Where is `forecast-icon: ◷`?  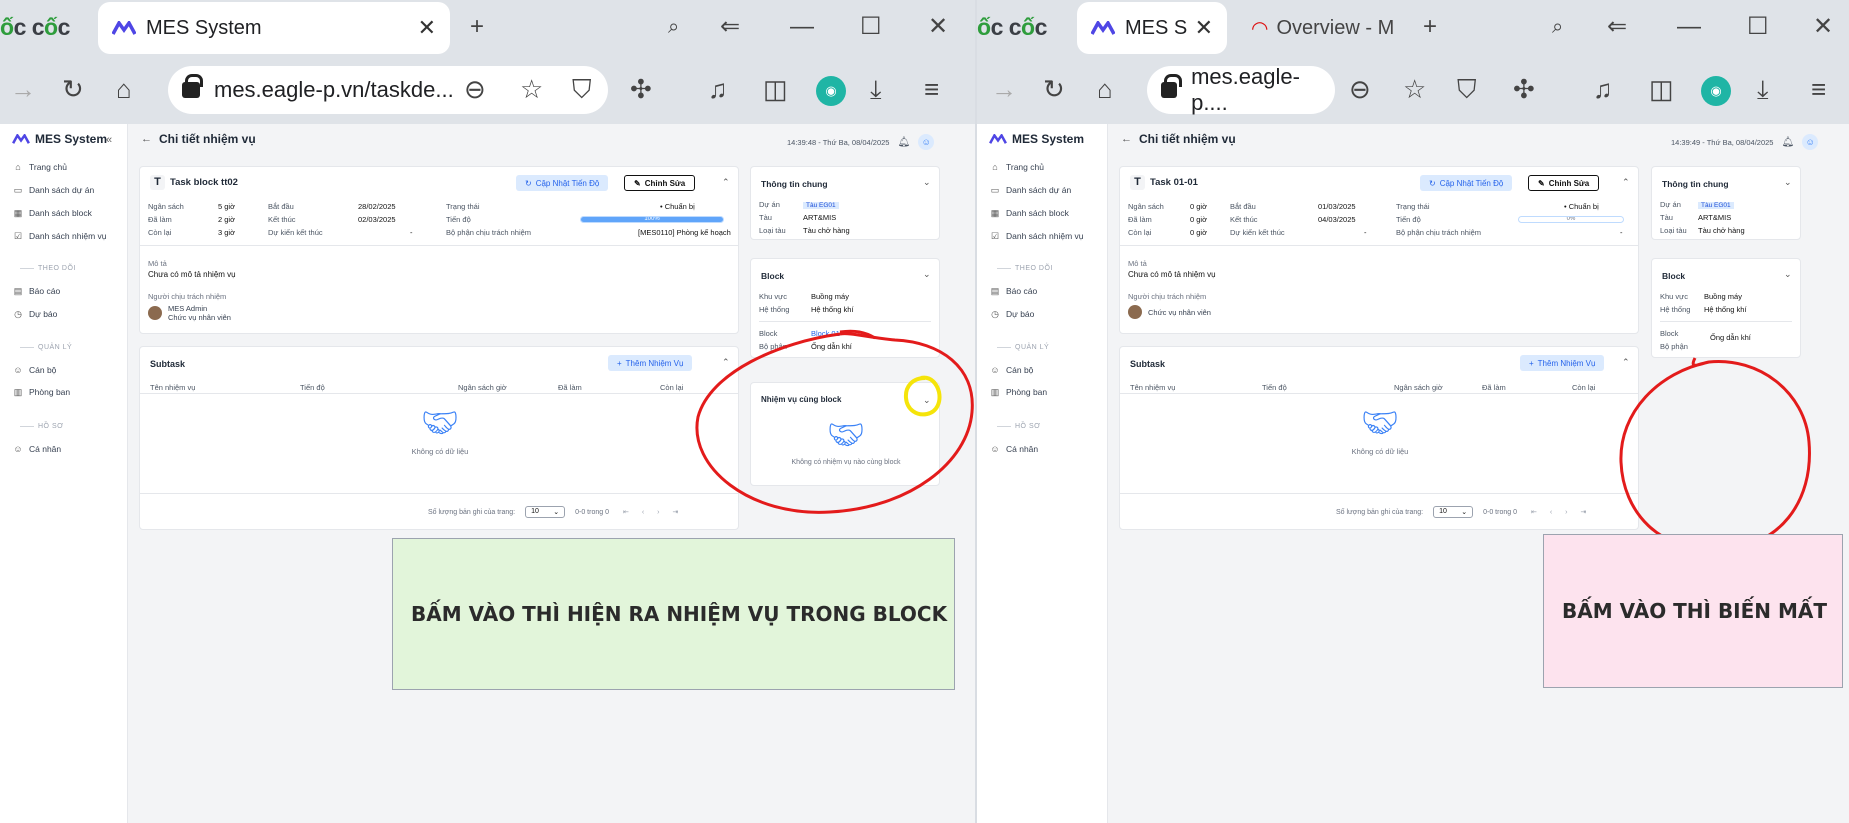 forecast-icon: ◷ is located at coordinates (995, 313).